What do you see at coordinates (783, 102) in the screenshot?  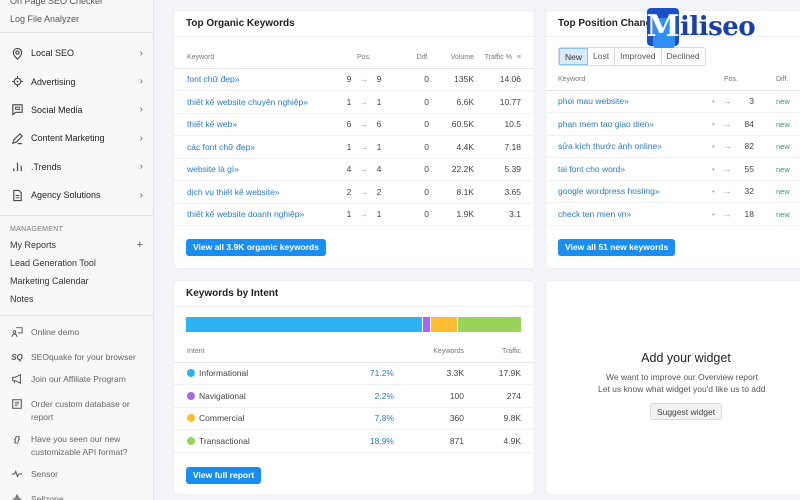 I see `new-badge: new` at bounding box center [783, 102].